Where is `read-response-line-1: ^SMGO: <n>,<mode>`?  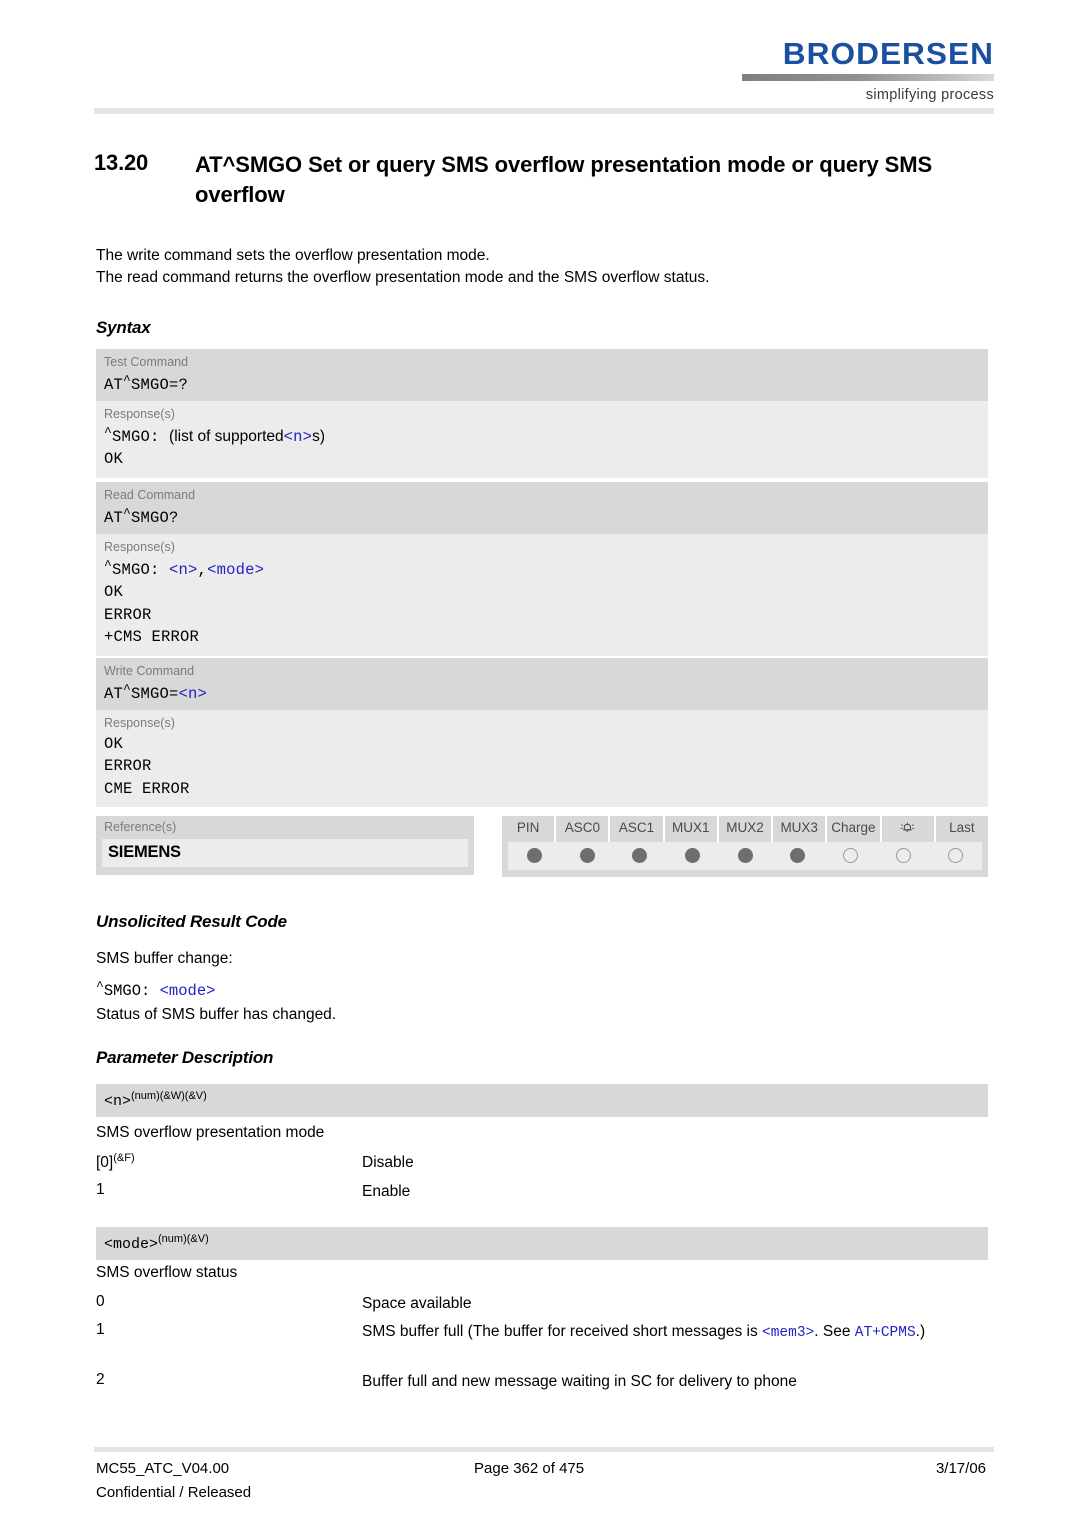
read-response-line-1: ^SMGO: <n>,<mode> is located at coordinates (184, 568).